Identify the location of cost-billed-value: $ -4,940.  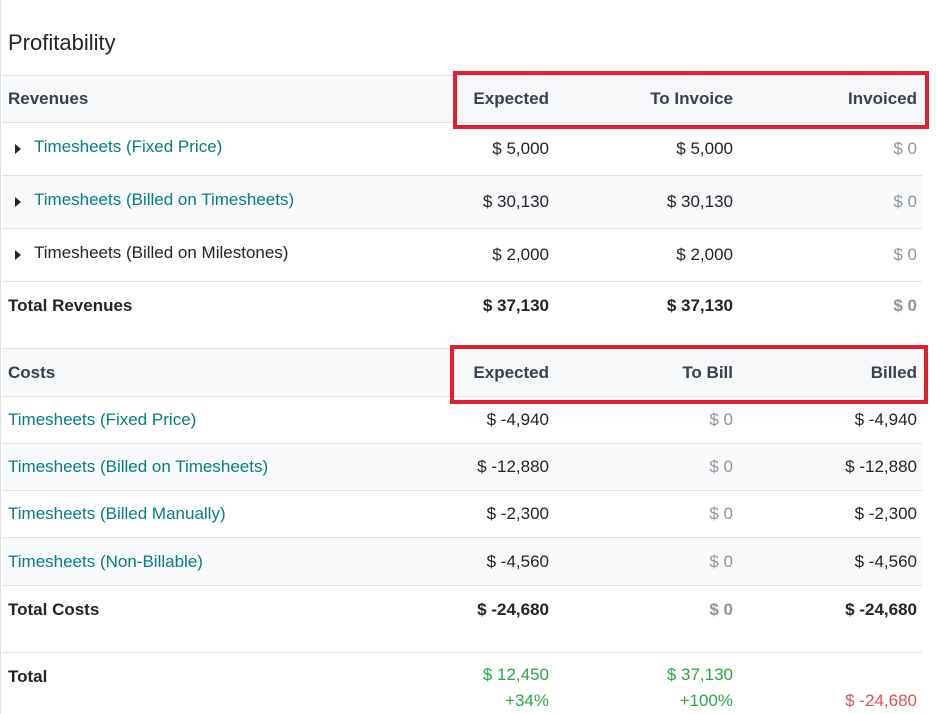
(885, 419).